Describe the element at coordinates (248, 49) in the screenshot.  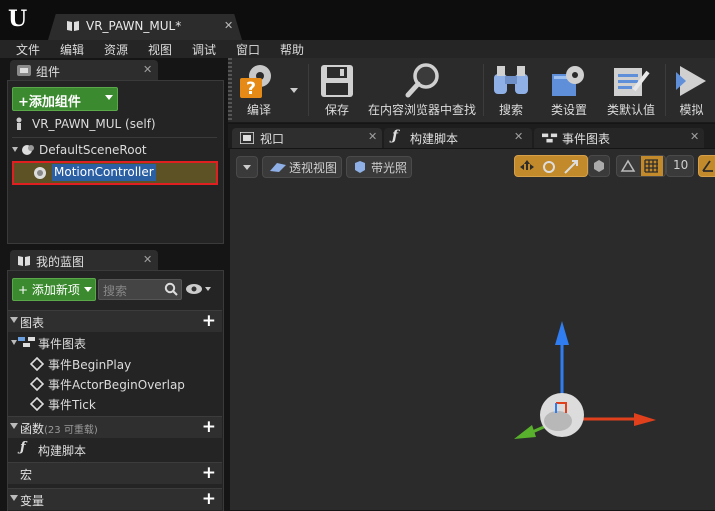
I see `menu-window: 窗口` at that location.